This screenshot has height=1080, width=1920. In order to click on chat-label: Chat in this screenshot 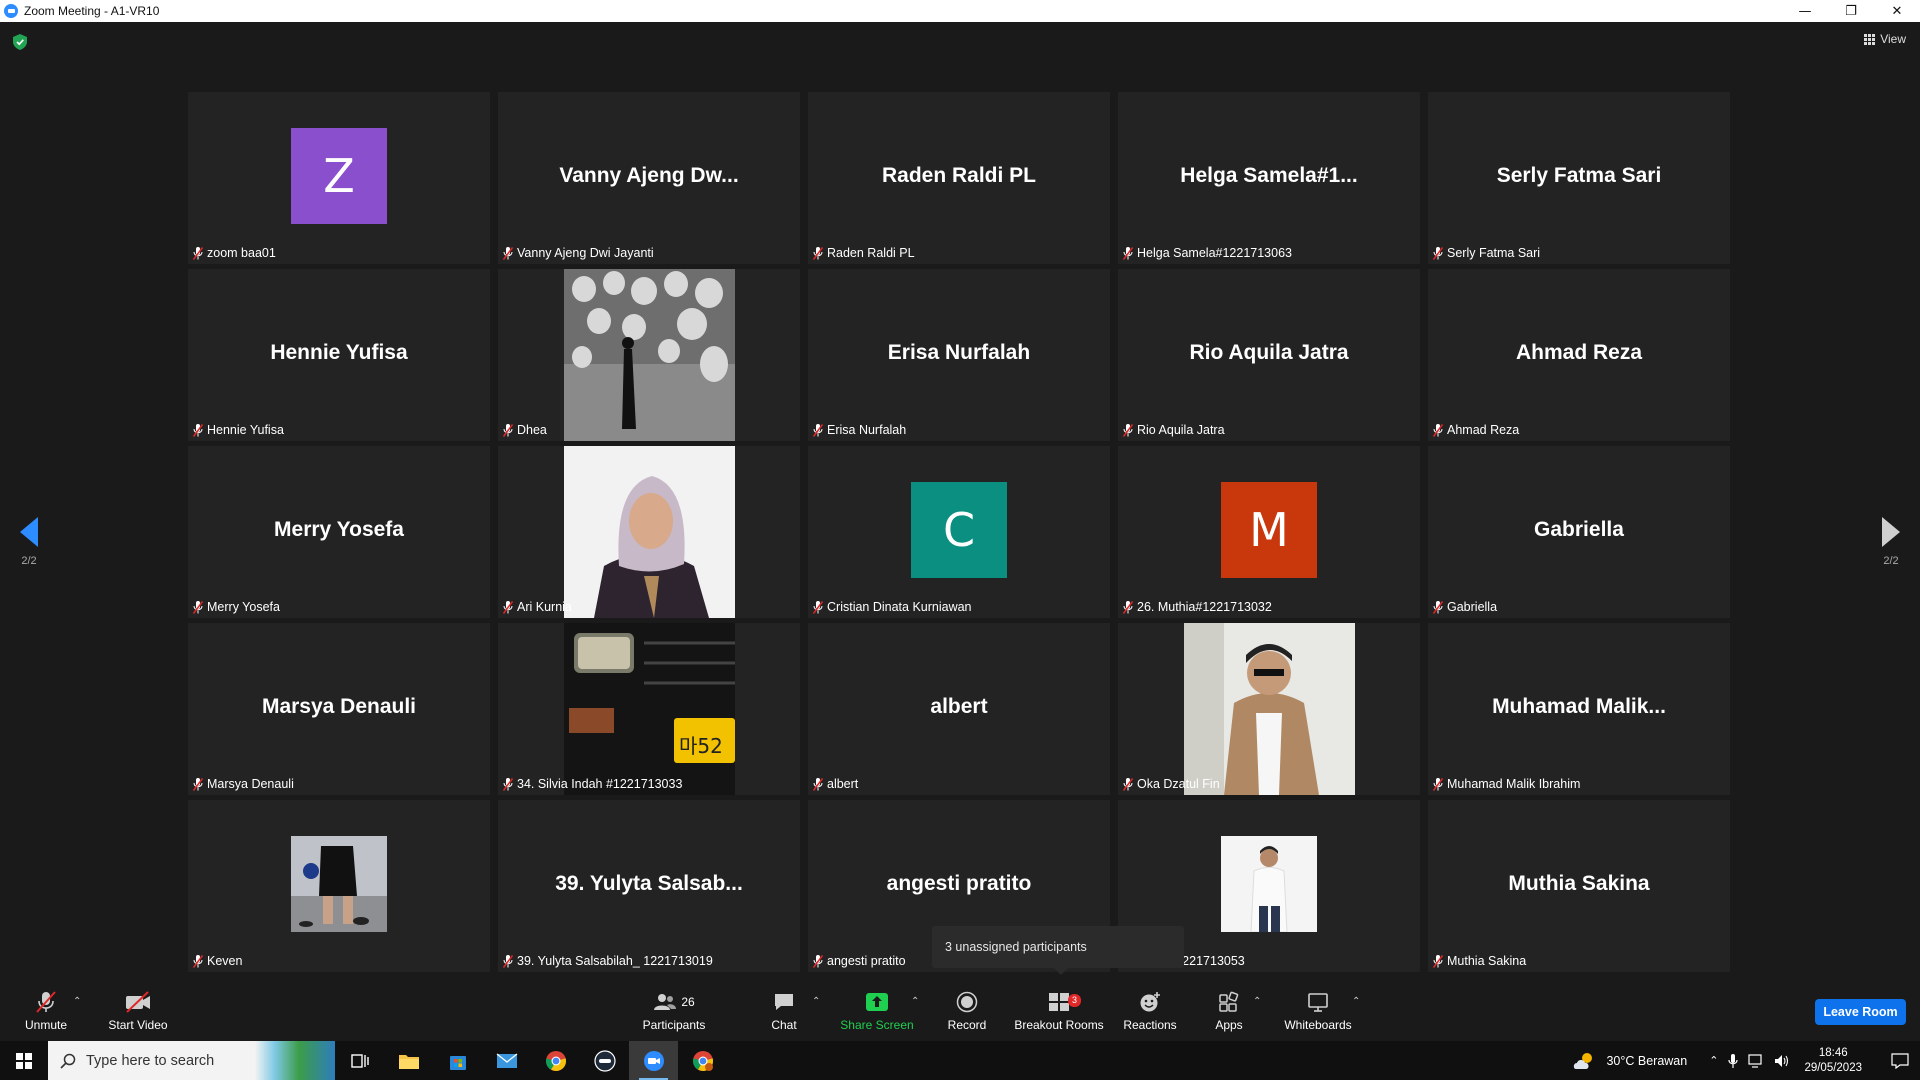, I will do `click(784, 1025)`.